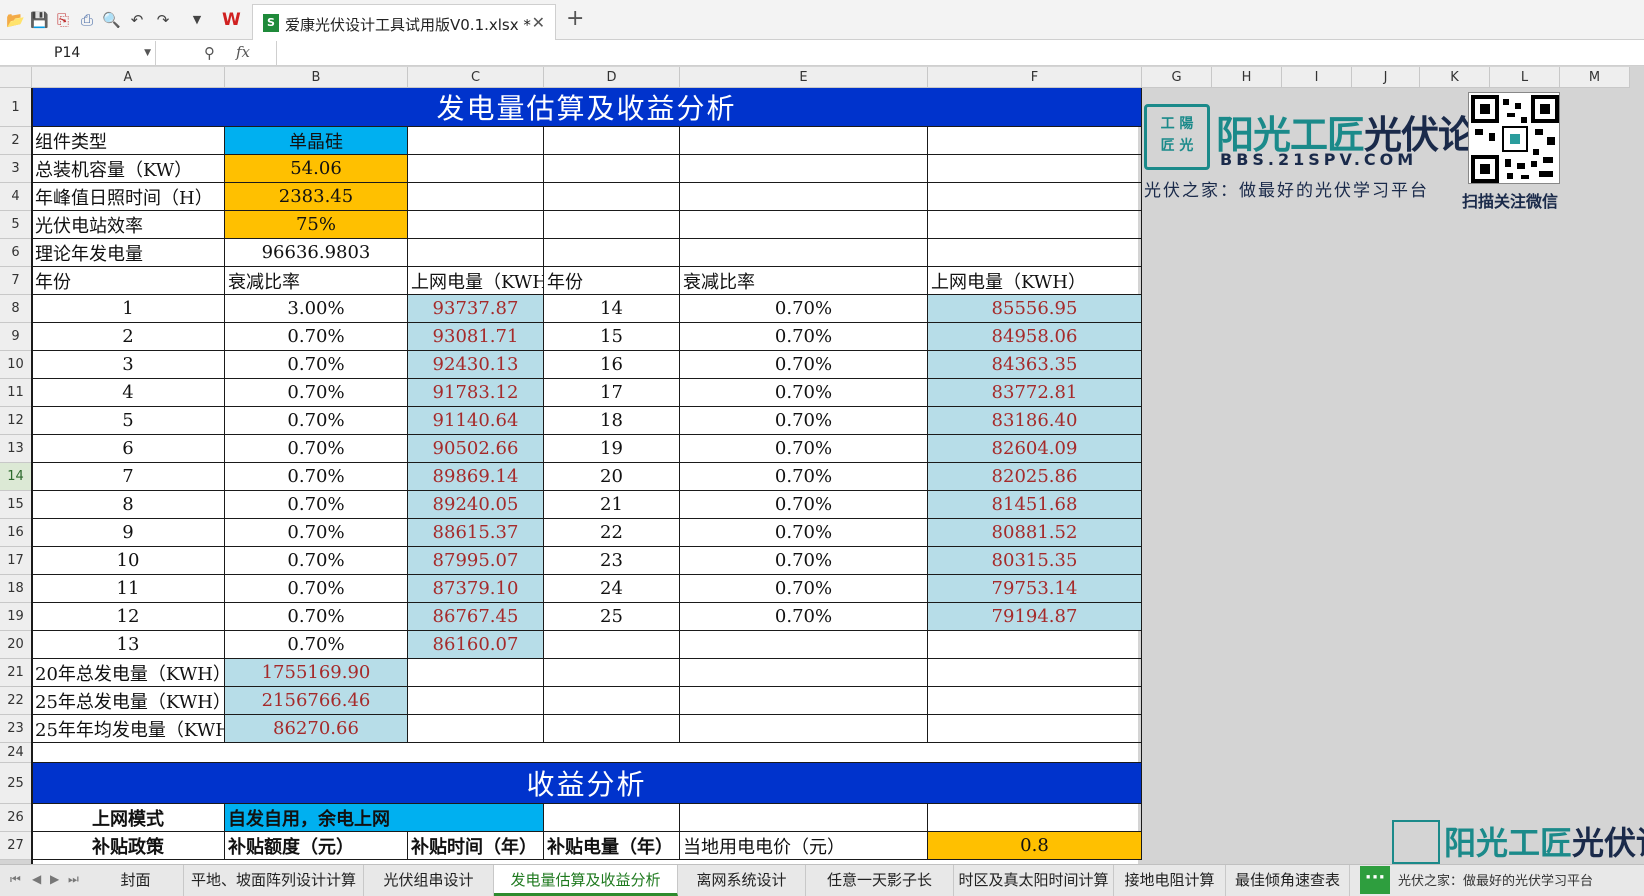 The height and width of the screenshot is (896, 1644). I want to click on power-cell: 84958.06, so click(1035, 337).